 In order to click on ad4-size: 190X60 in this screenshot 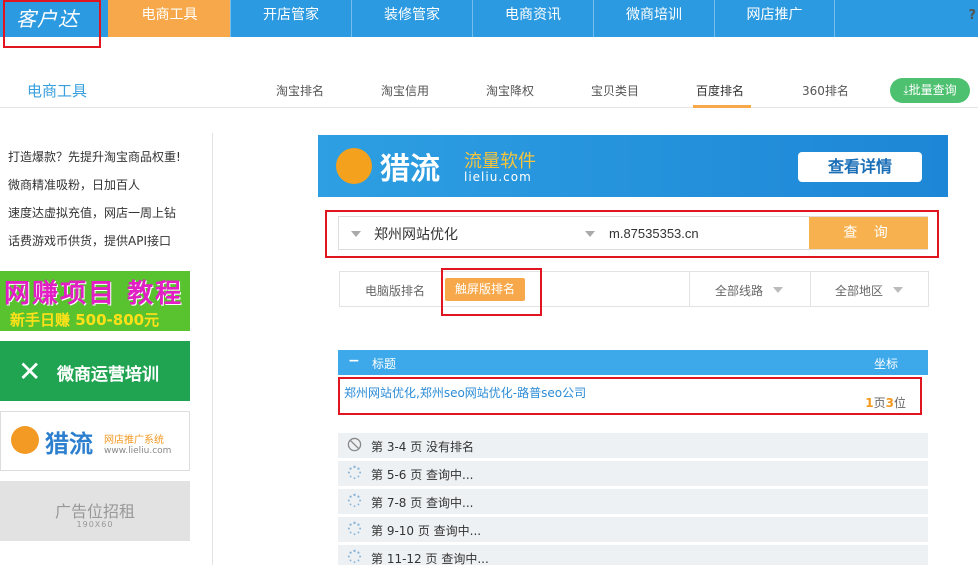, I will do `click(95, 524)`.